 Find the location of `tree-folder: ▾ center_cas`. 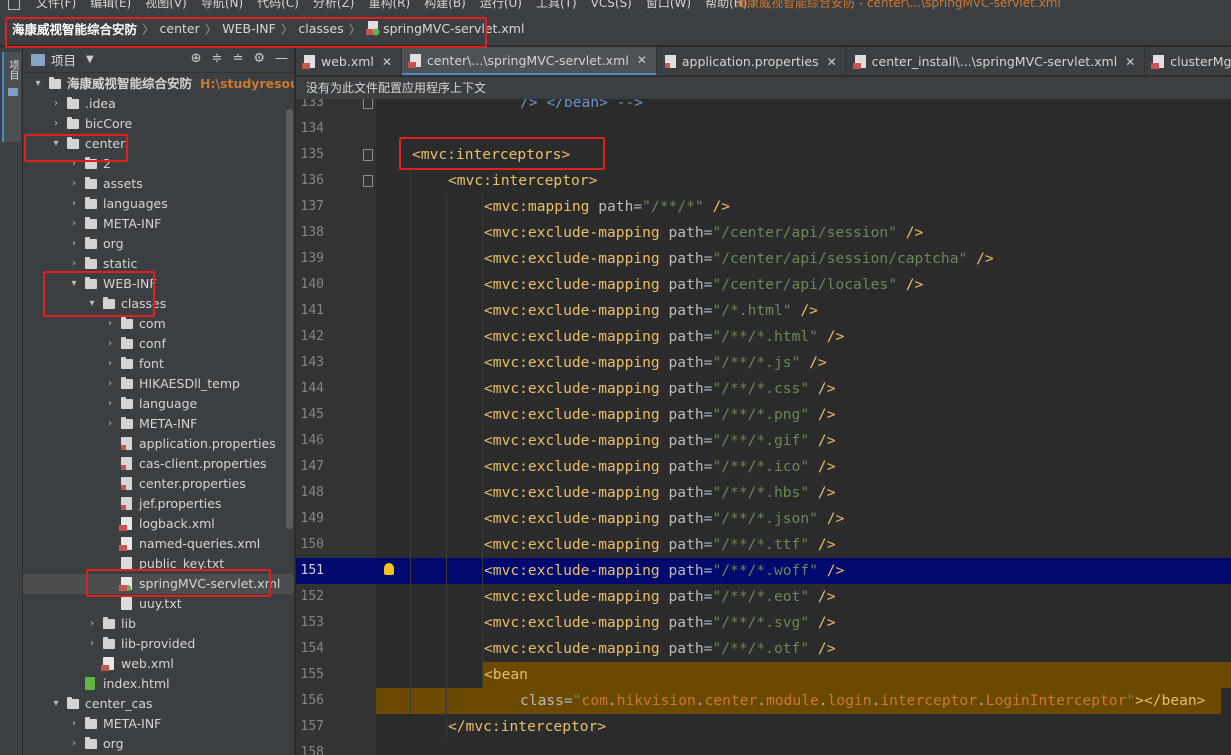

tree-folder: ▾ center_cas is located at coordinates (158, 704).